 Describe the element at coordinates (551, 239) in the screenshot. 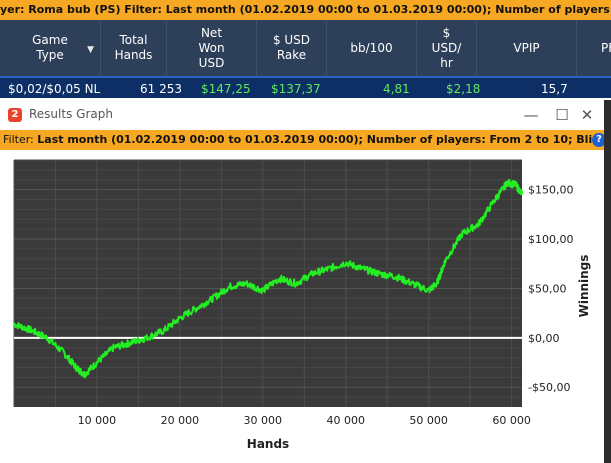

I see `y-tick-label: $100,00` at that location.